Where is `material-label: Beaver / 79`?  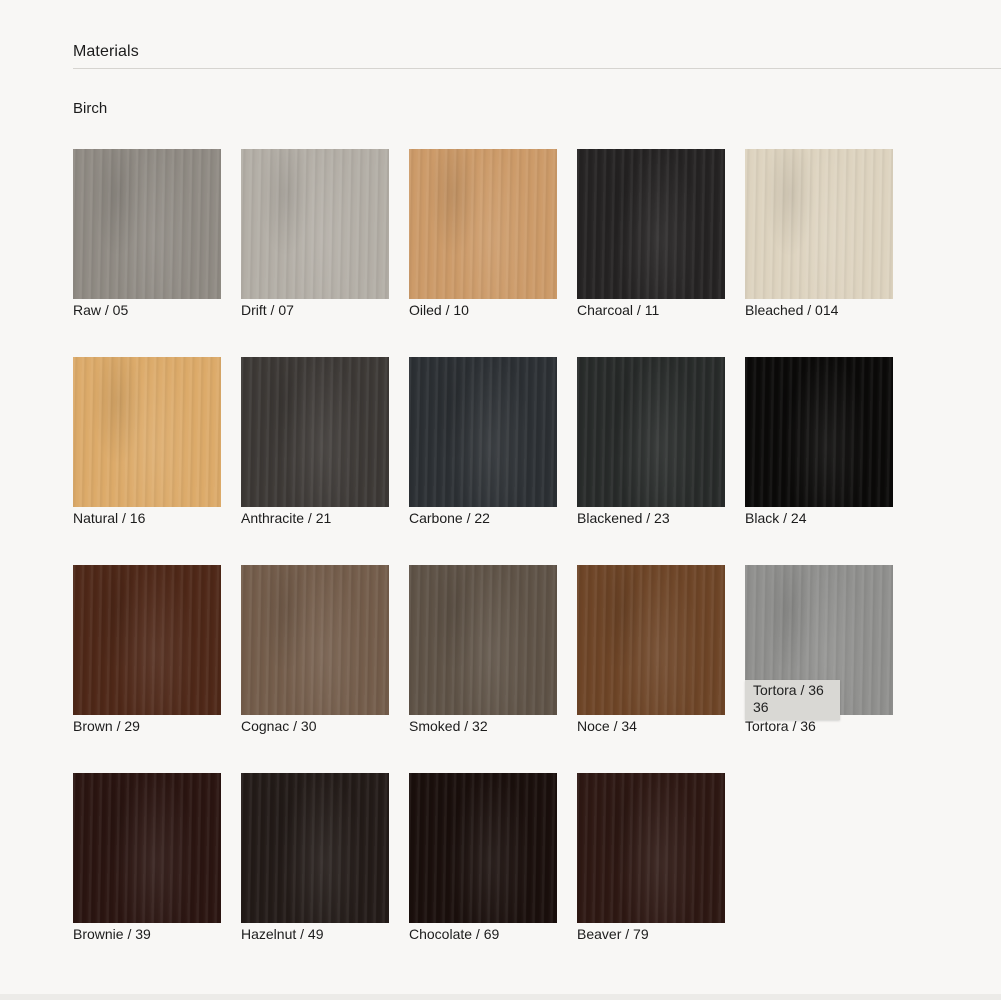 material-label: Beaver / 79 is located at coordinates (613, 934).